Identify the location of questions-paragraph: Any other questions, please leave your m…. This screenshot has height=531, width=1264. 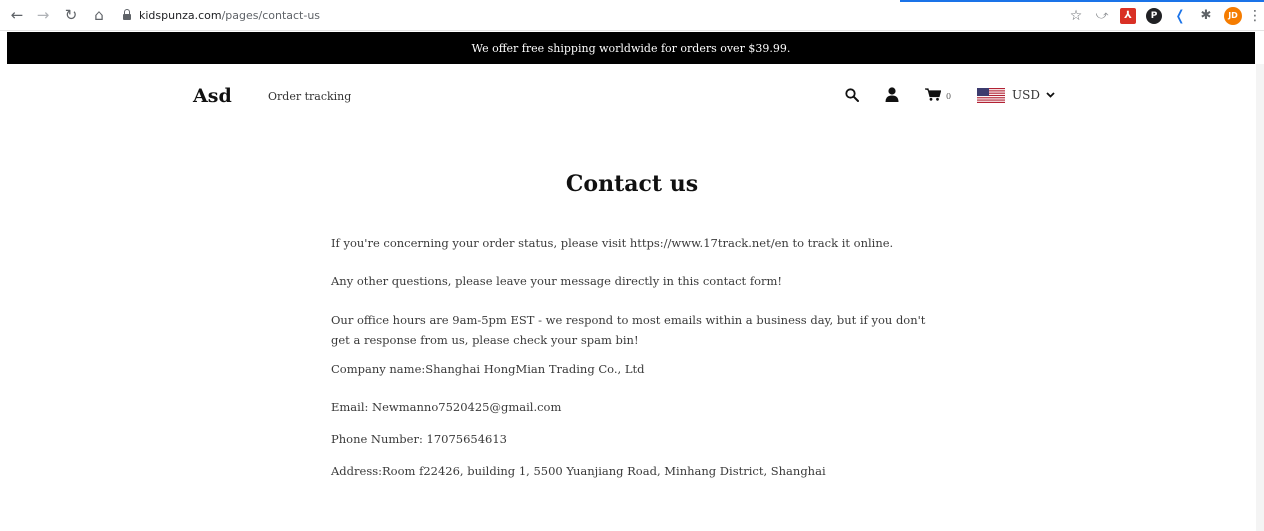
(557, 281).